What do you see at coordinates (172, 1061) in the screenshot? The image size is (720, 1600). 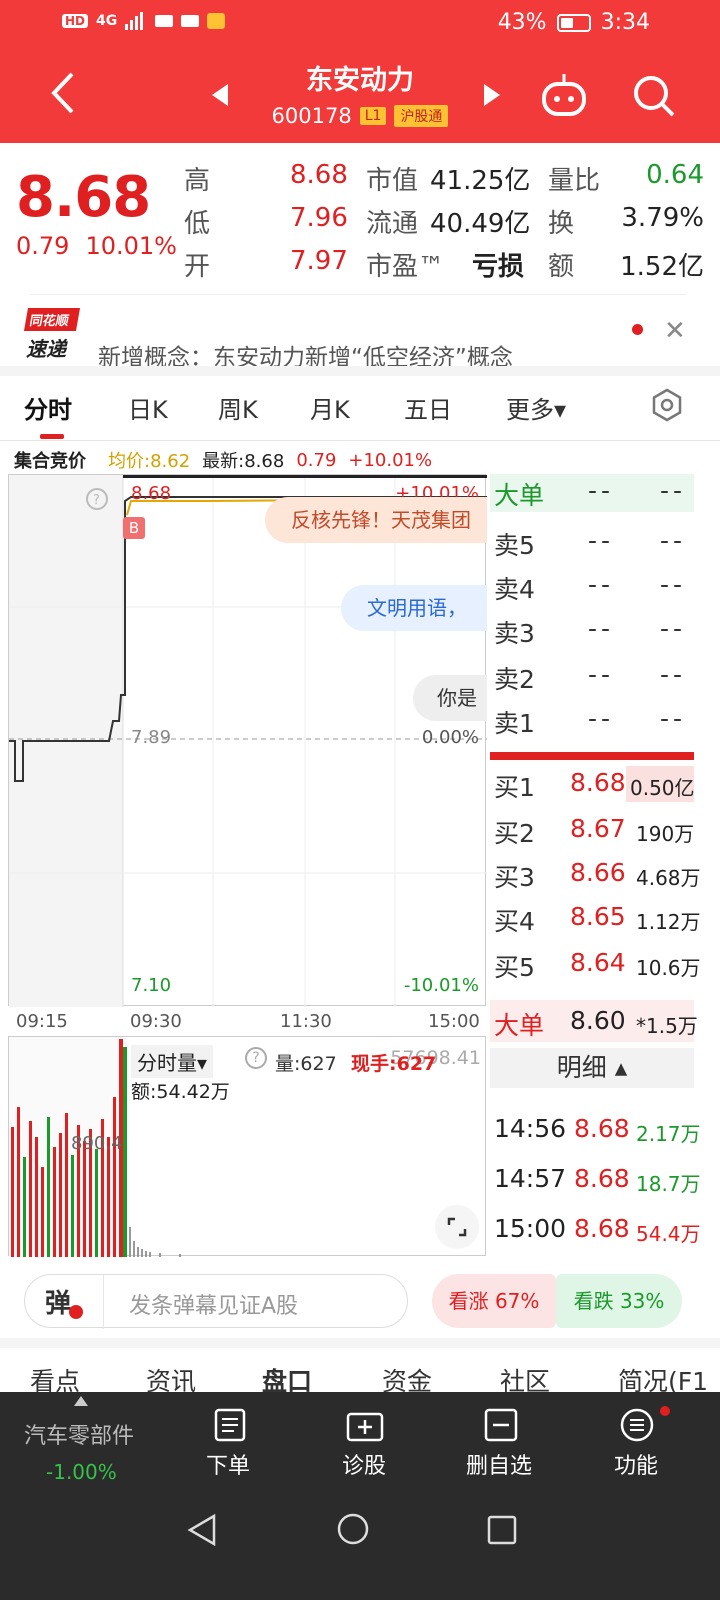 I see `volume-type-selector: 分时量▾` at bounding box center [172, 1061].